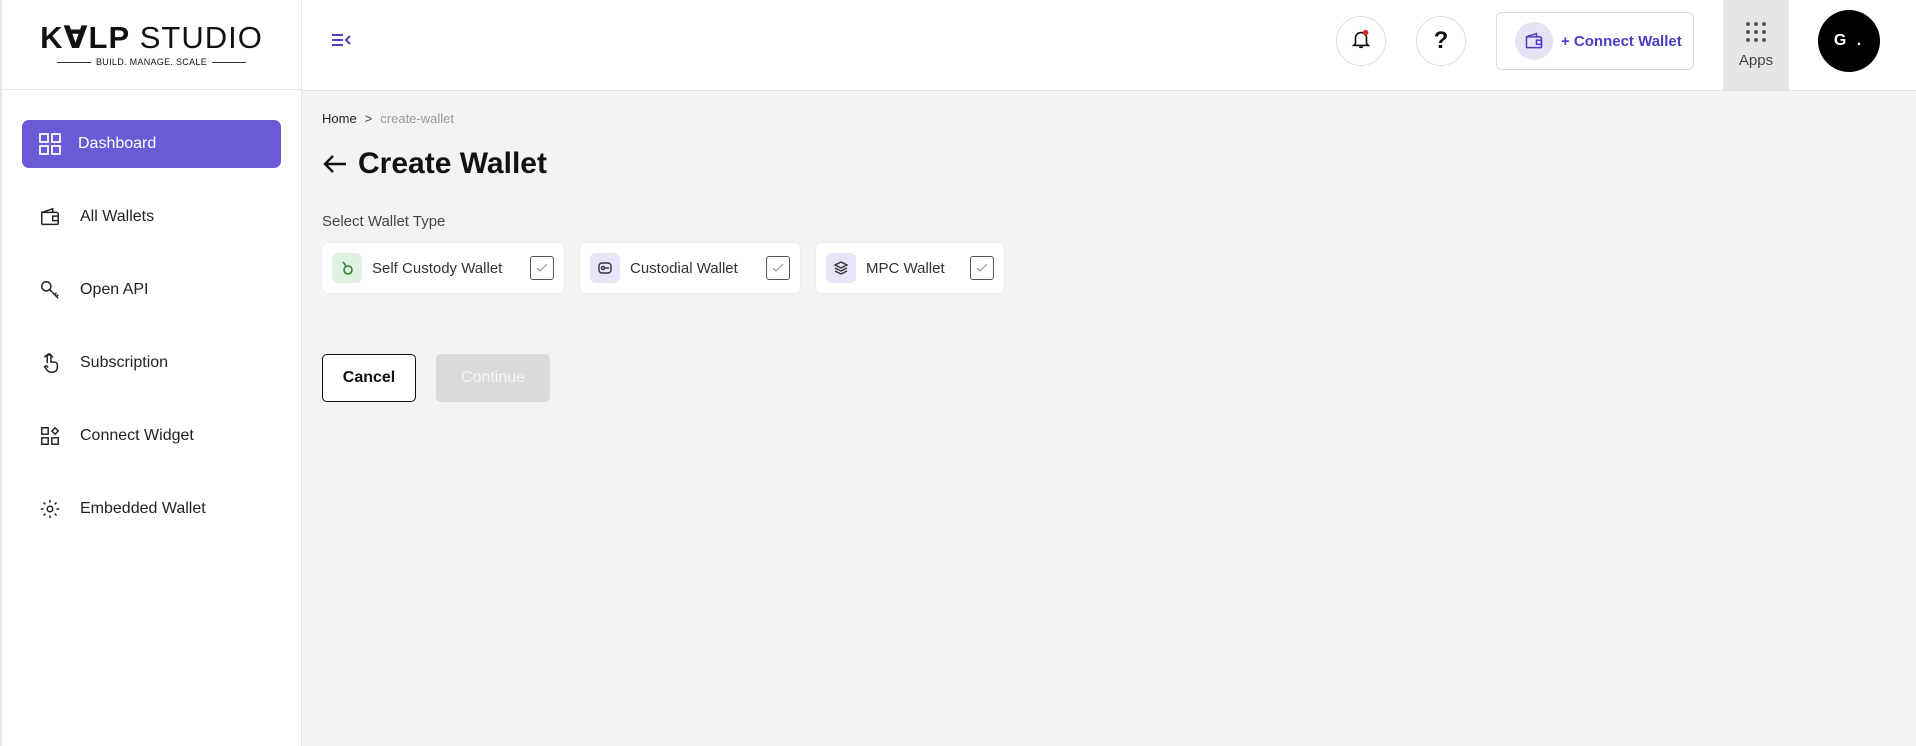  I want to click on breadcrumb-current: create-wallet, so click(417, 118).